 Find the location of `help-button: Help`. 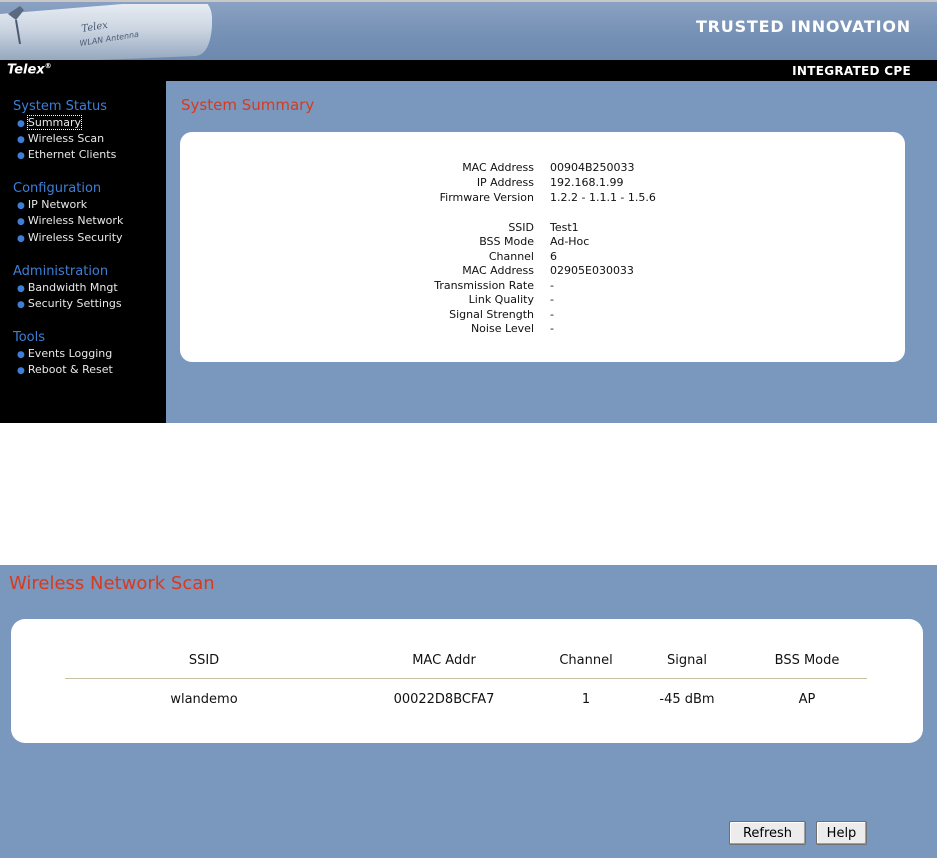

help-button: Help is located at coordinates (841, 833).